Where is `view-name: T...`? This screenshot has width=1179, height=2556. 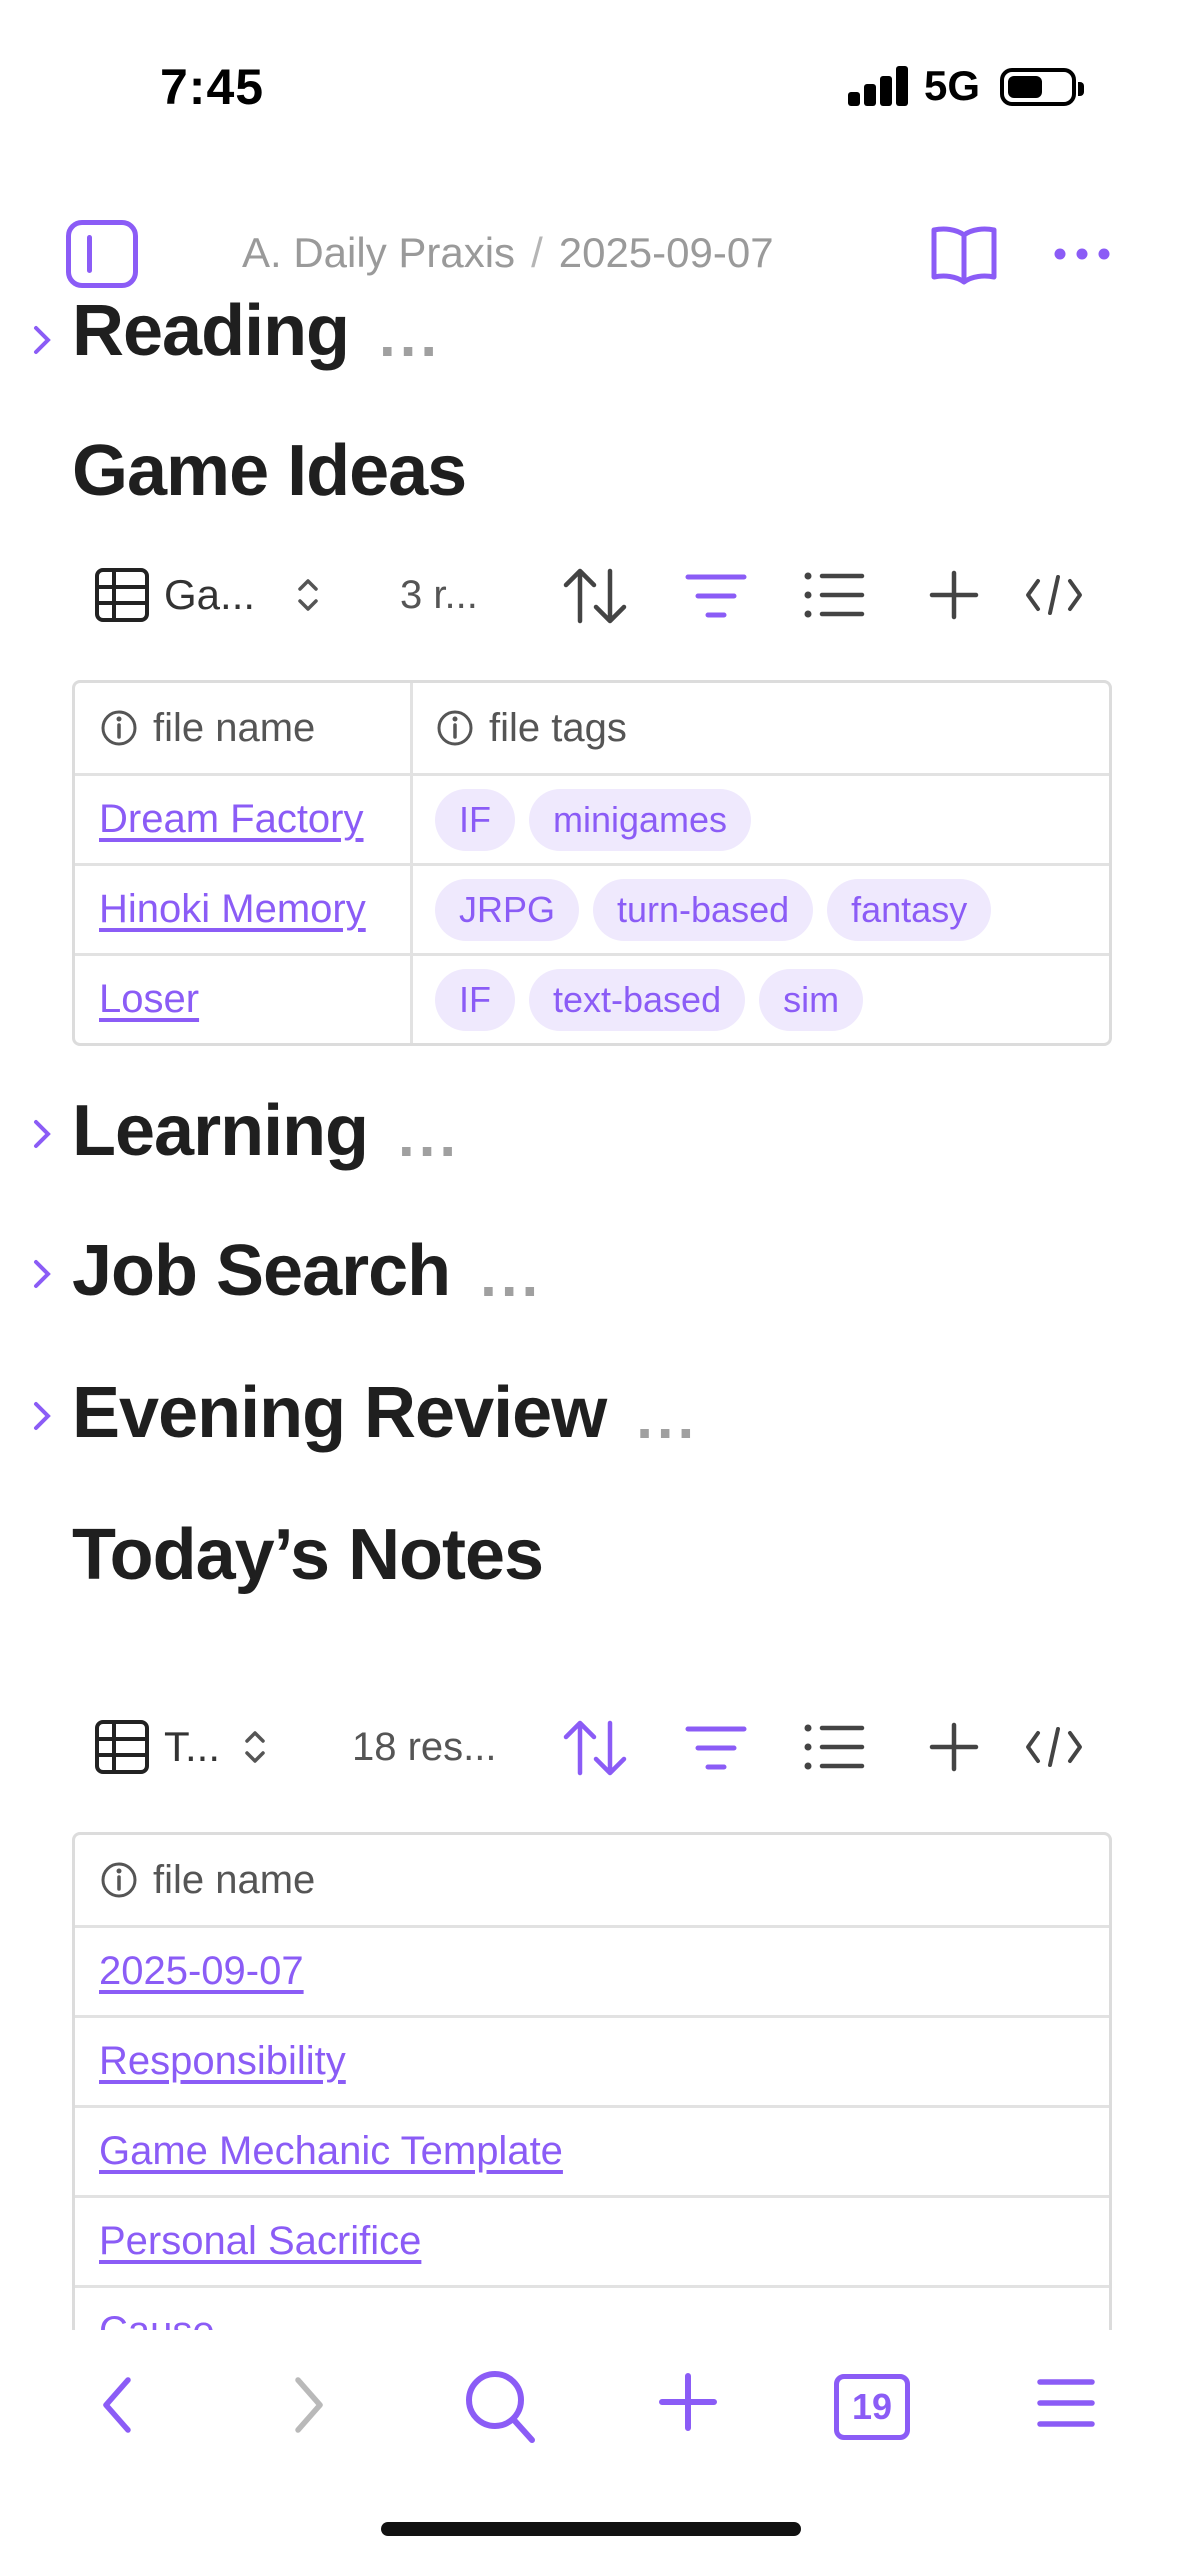
view-name: T... is located at coordinates (192, 1746).